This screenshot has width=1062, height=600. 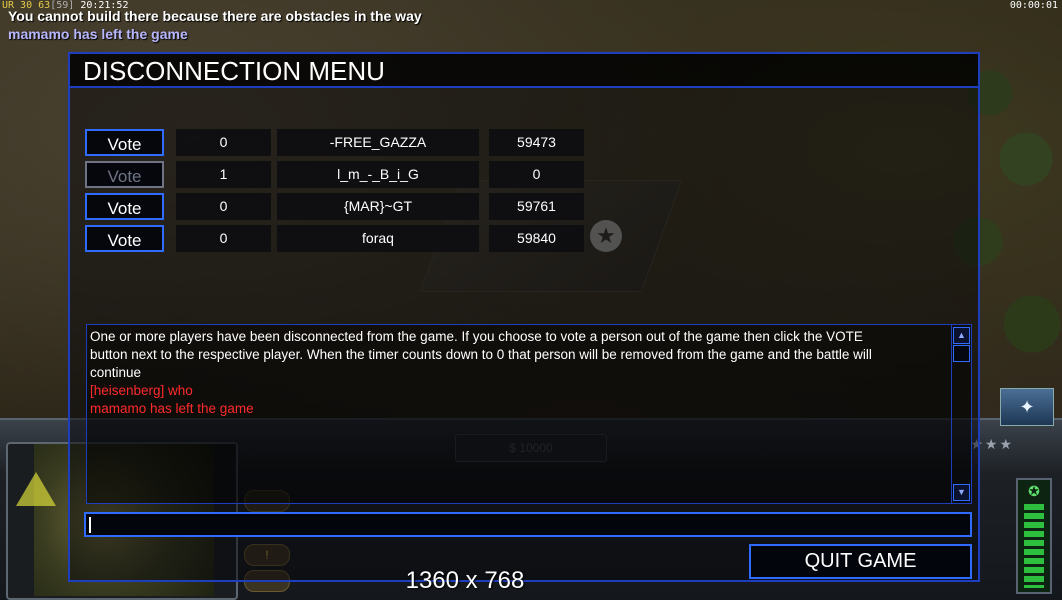 What do you see at coordinates (961, 492) in the screenshot?
I see `scroll-down-arrow-icon: ▼` at bounding box center [961, 492].